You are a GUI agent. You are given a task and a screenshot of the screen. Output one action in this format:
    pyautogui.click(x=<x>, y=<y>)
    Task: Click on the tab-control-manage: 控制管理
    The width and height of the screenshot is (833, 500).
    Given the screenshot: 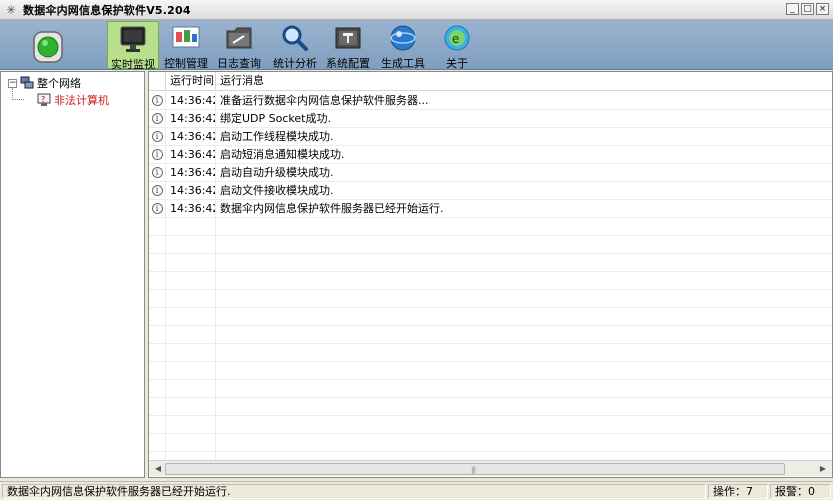 What is the action you would take?
    pyautogui.click(x=186, y=45)
    